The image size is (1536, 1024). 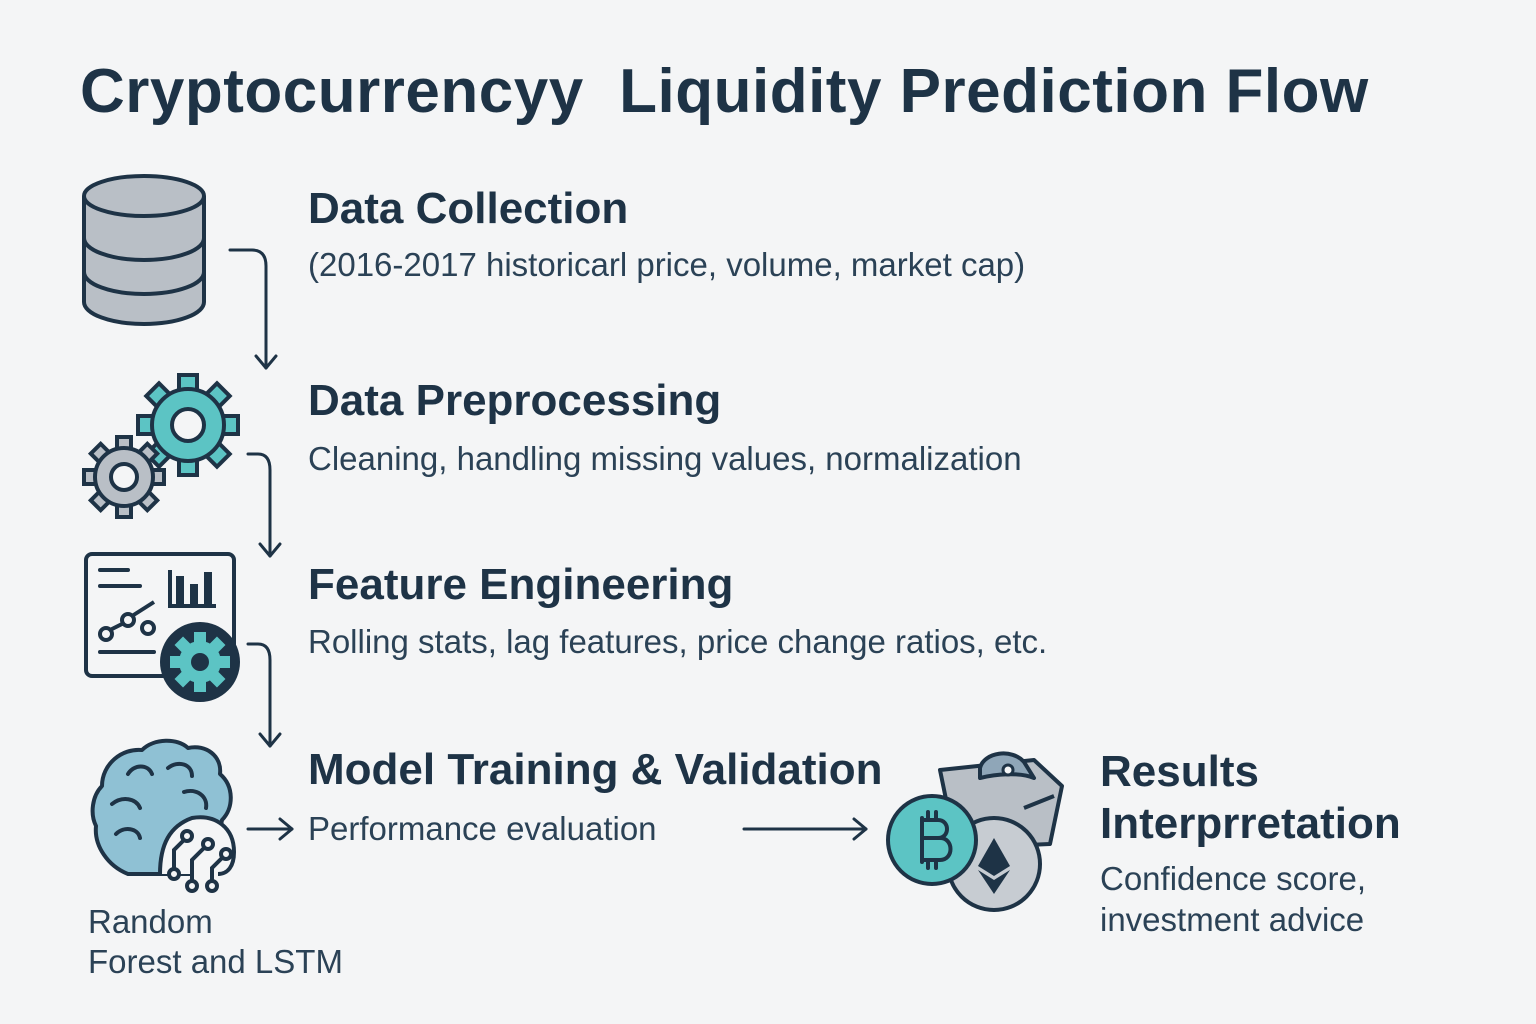 What do you see at coordinates (248, 309) in the screenshot?
I see `arrow-collection-to-preprocessing` at bounding box center [248, 309].